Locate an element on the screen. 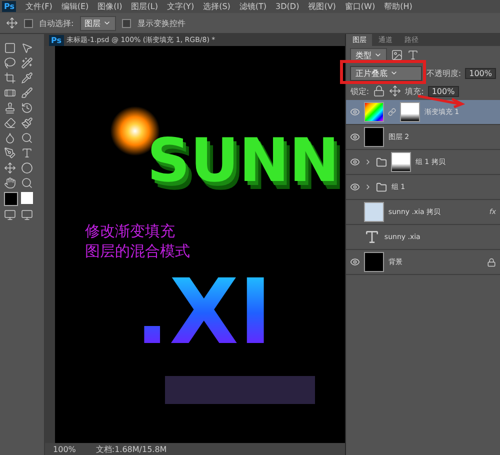 The image size is (500, 455). target-dropdown: 图层 is located at coordinates (98, 23).